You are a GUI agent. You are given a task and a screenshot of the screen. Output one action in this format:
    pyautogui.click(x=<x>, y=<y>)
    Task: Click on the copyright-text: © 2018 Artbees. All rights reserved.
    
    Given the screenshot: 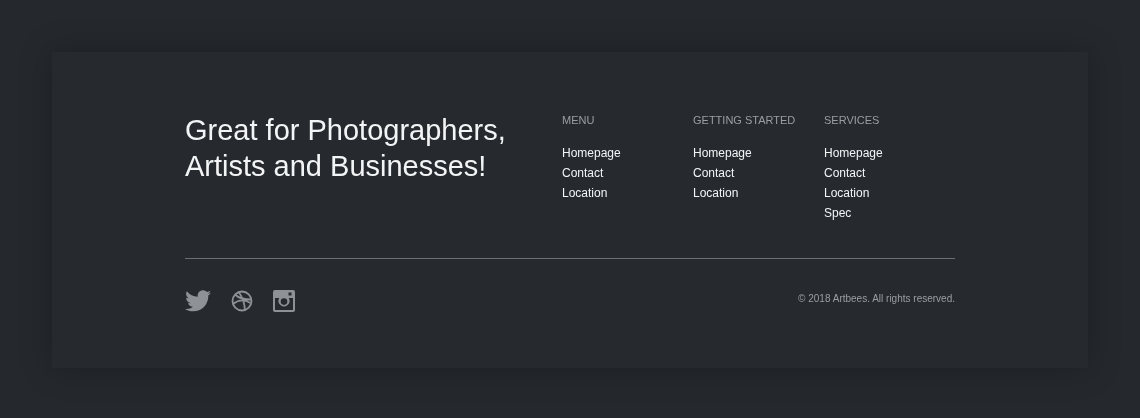 What is the action you would take?
    pyautogui.click(x=876, y=299)
    